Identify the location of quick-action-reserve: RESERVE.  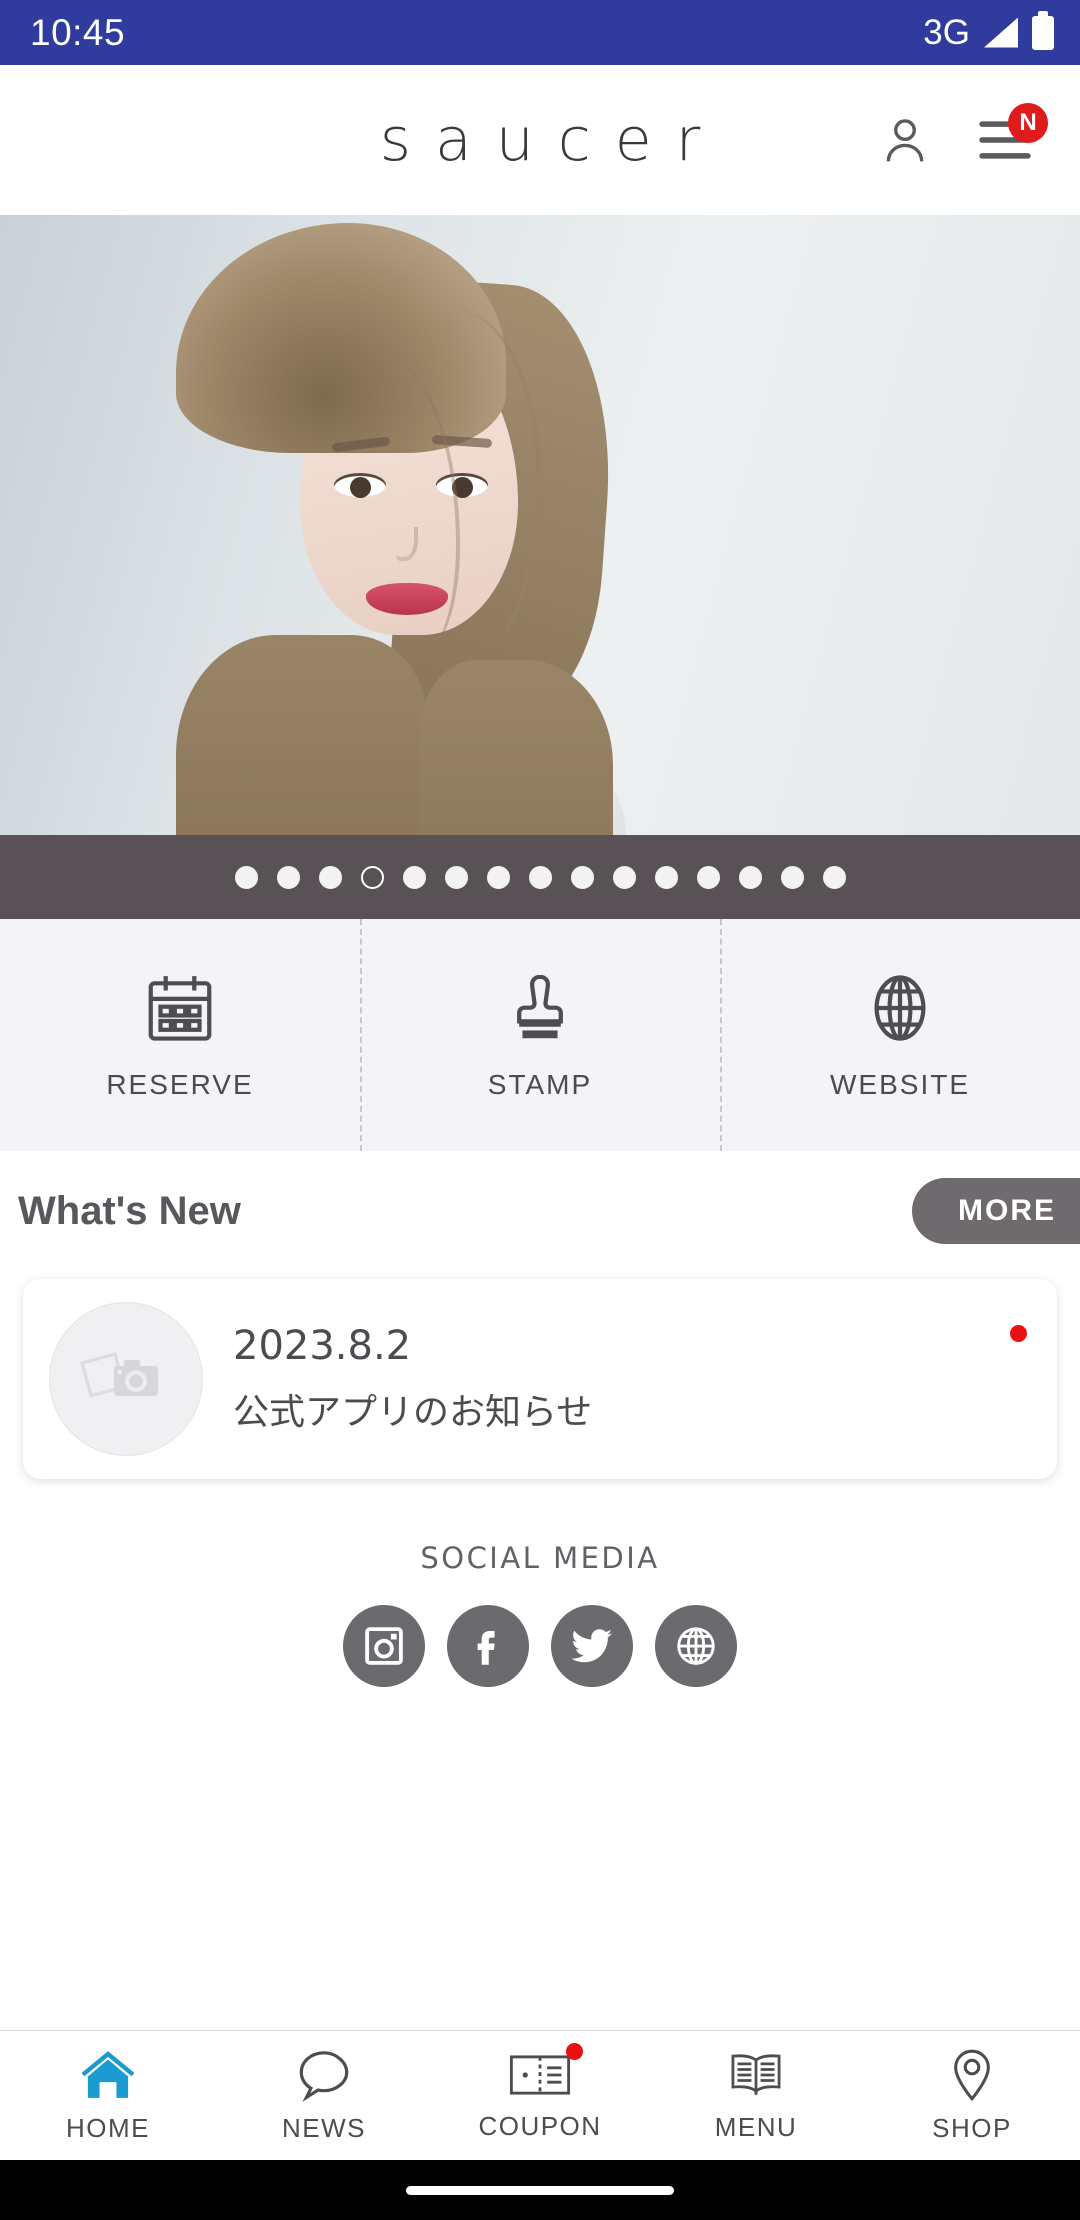
(180, 1035).